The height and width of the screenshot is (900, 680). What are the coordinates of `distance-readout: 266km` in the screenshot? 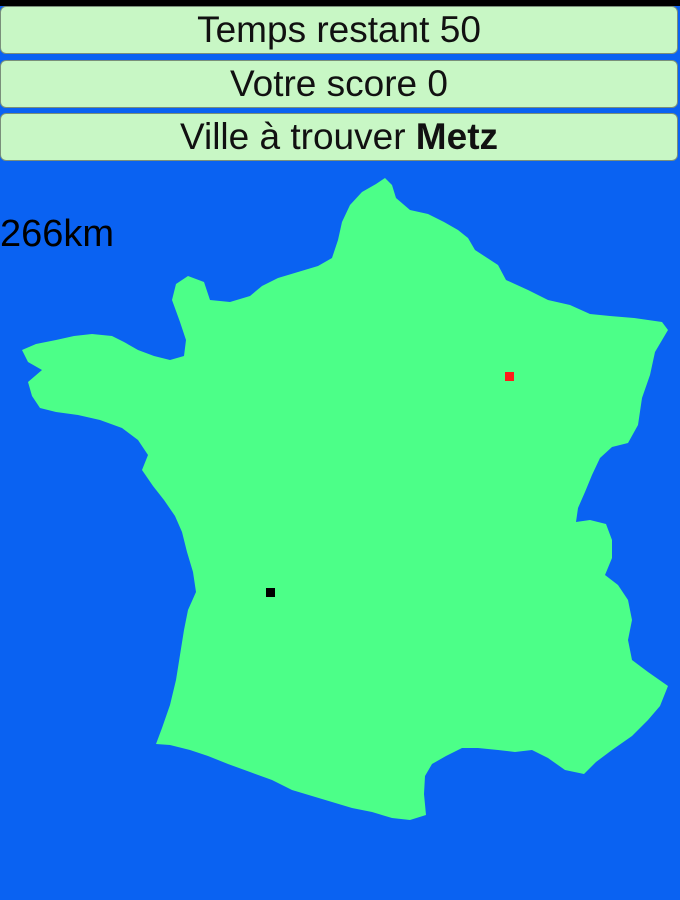 It's located at (57, 234).